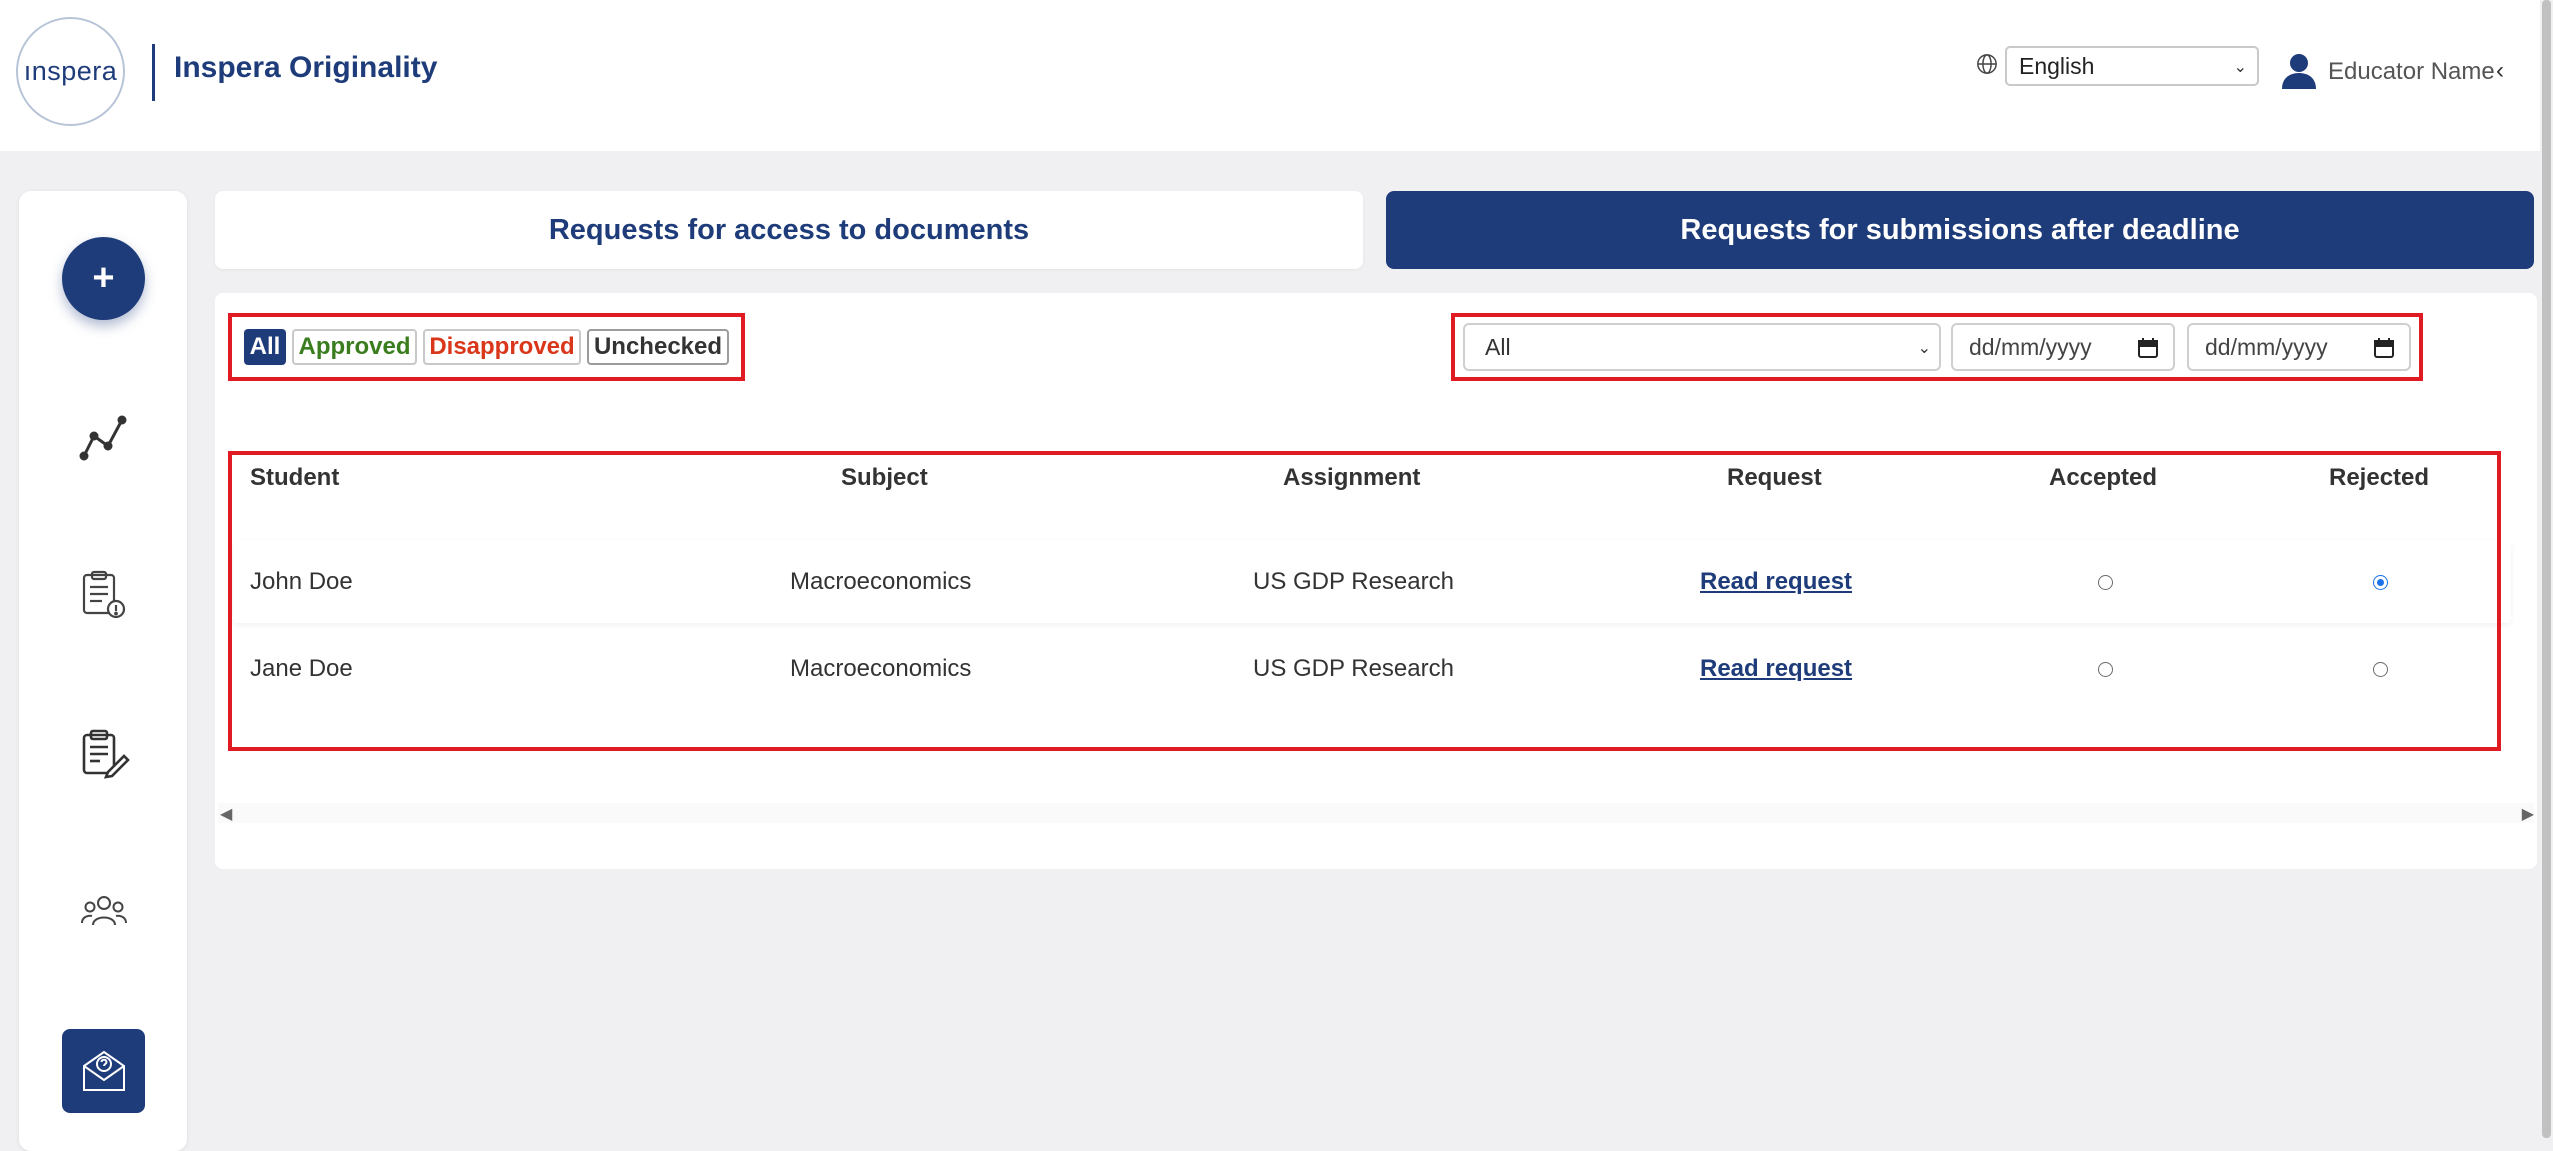 The width and height of the screenshot is (2553, 1151). Describe the element at coordinates (2132, 66) in the screenshot. I see `language-select: English ⌄` at that location.